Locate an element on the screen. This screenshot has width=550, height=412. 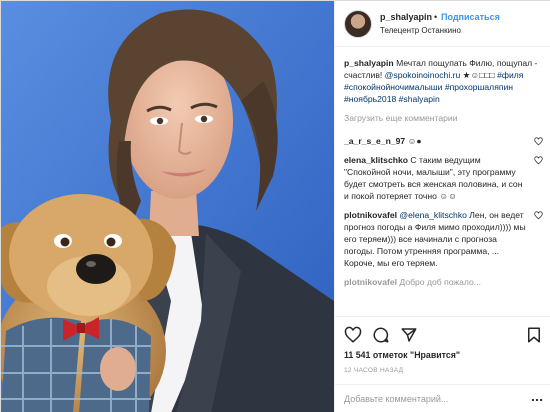
likes-count: 11 541 отметок "Нравится" is located at coordinates (402, 355).